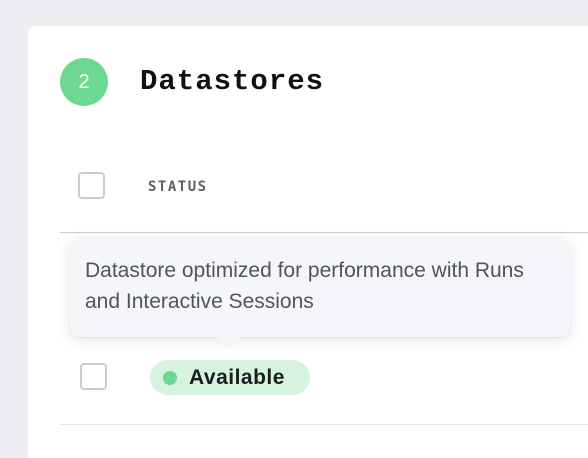 The image size is (588, 458). What do you see at coordinates (84, 82) in the screenshot?
I see `step-number-badge: 2` at bounding box center [84, 82].